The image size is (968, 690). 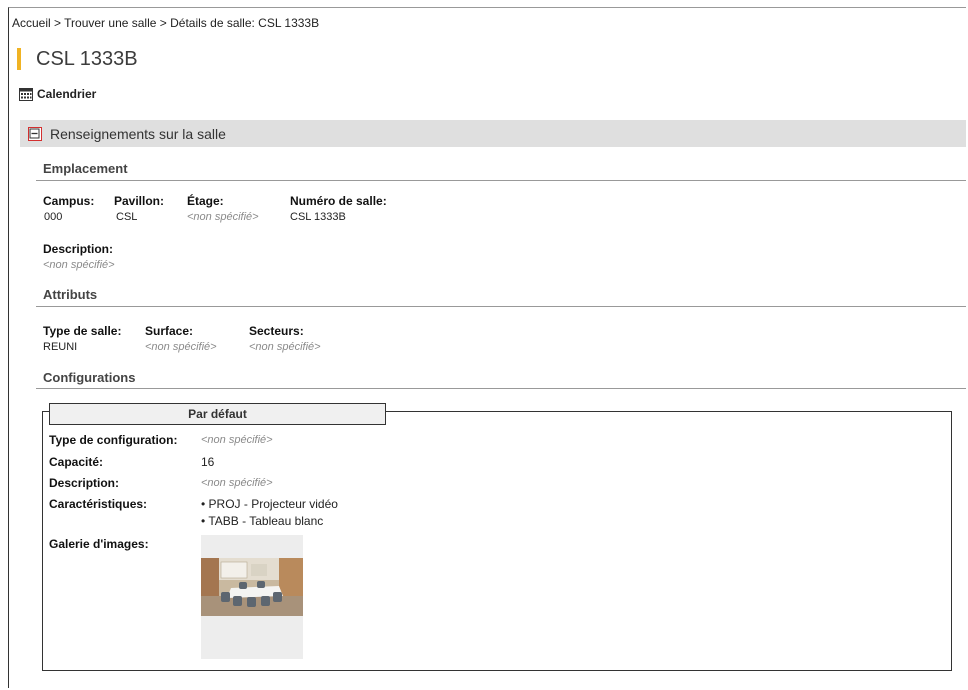 What do you see at coordinates (87, 58) in the screenshot?
I see `page-title: CSL 1333B` at bounding box center [87, 58].